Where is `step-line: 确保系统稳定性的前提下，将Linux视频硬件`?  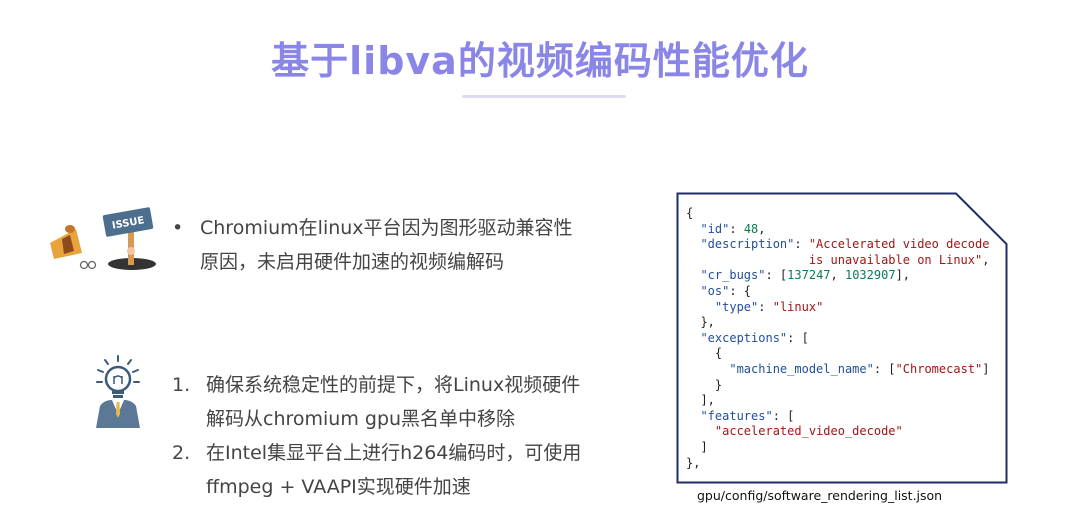
step-line: 确保系统稳定性的前提下，将Linux视频硬件 is located at coordinates (393, 385).